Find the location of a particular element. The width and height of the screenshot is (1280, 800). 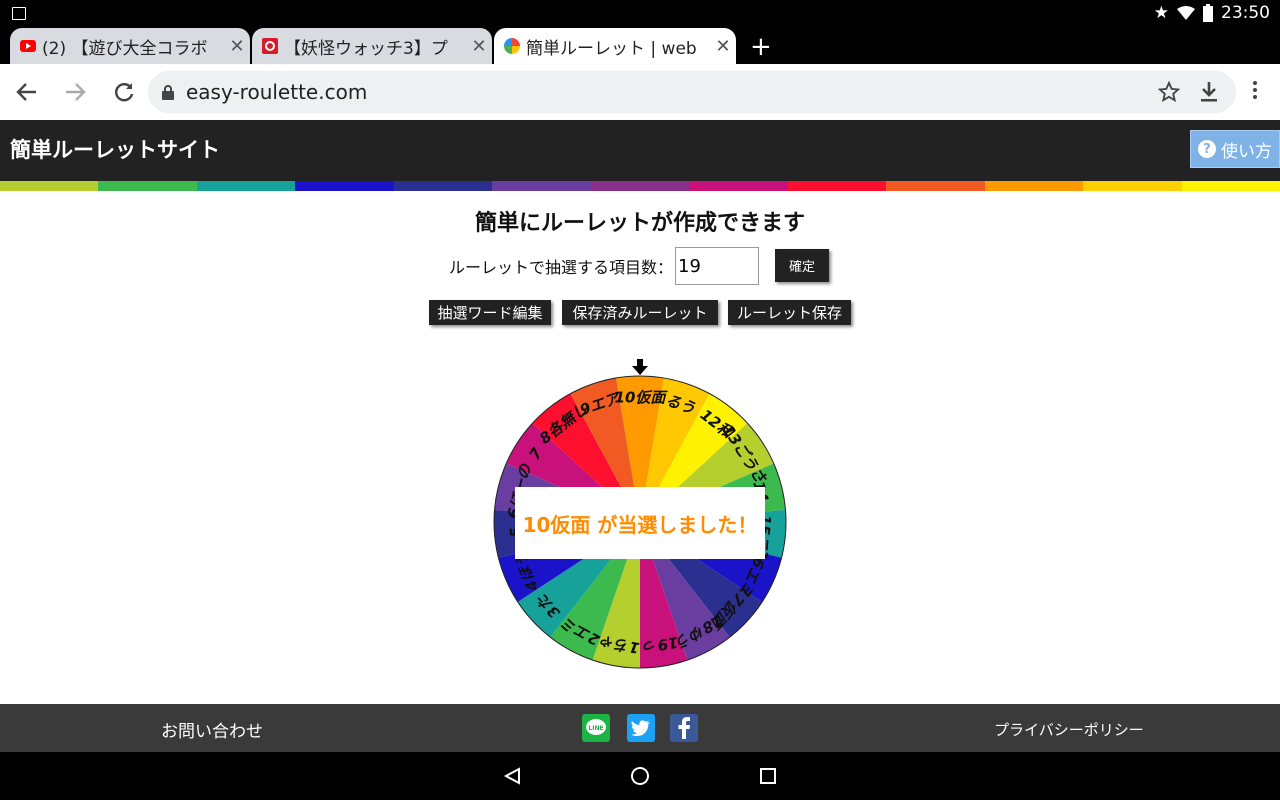

howto-button: ? 使い方 is located at coordinates (1235, 149).